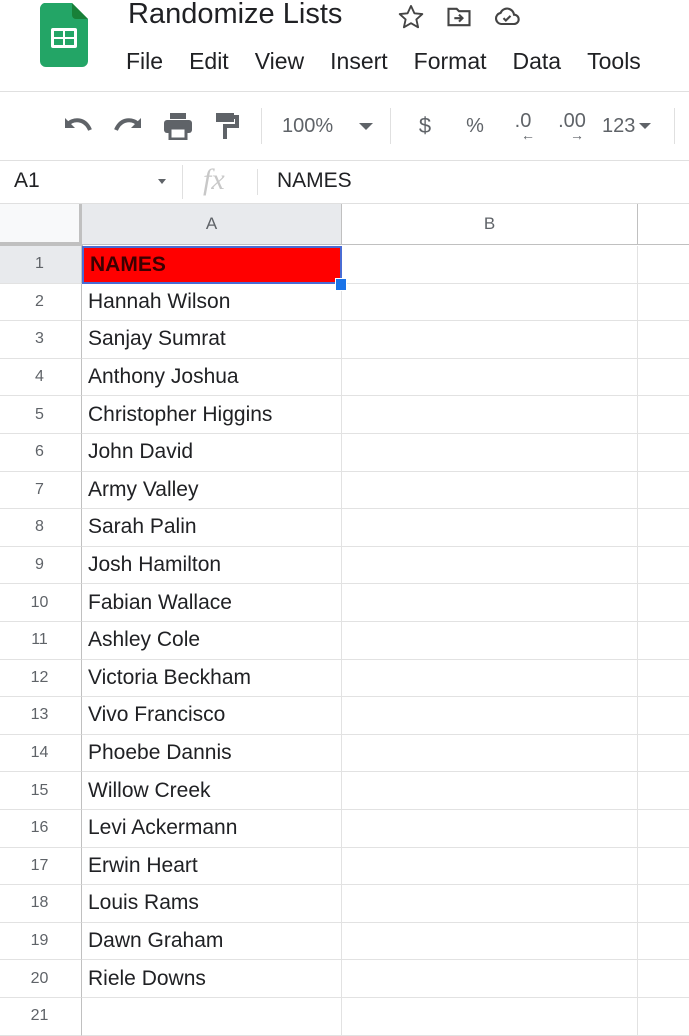 The width and height of the screenshot is (689, 1036). What do you see at coordinates (212, 716) in the screenshot?
I see `cell-a: Vivo Francisco` at bounding box center [212, 716].